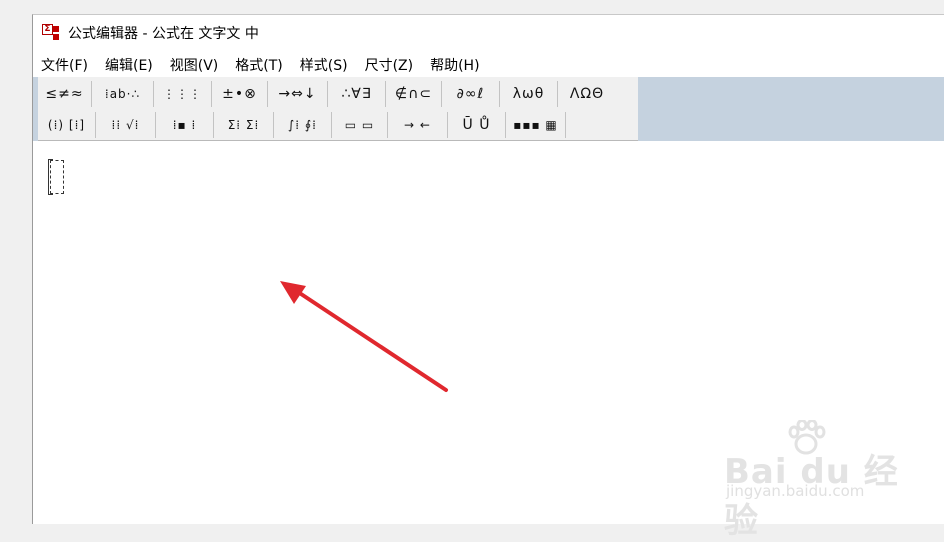 This screenshot has width=944, height=542. I want to click on window-title: 公式编辑器 - 公式在 文字文 中, so click(163, 34).